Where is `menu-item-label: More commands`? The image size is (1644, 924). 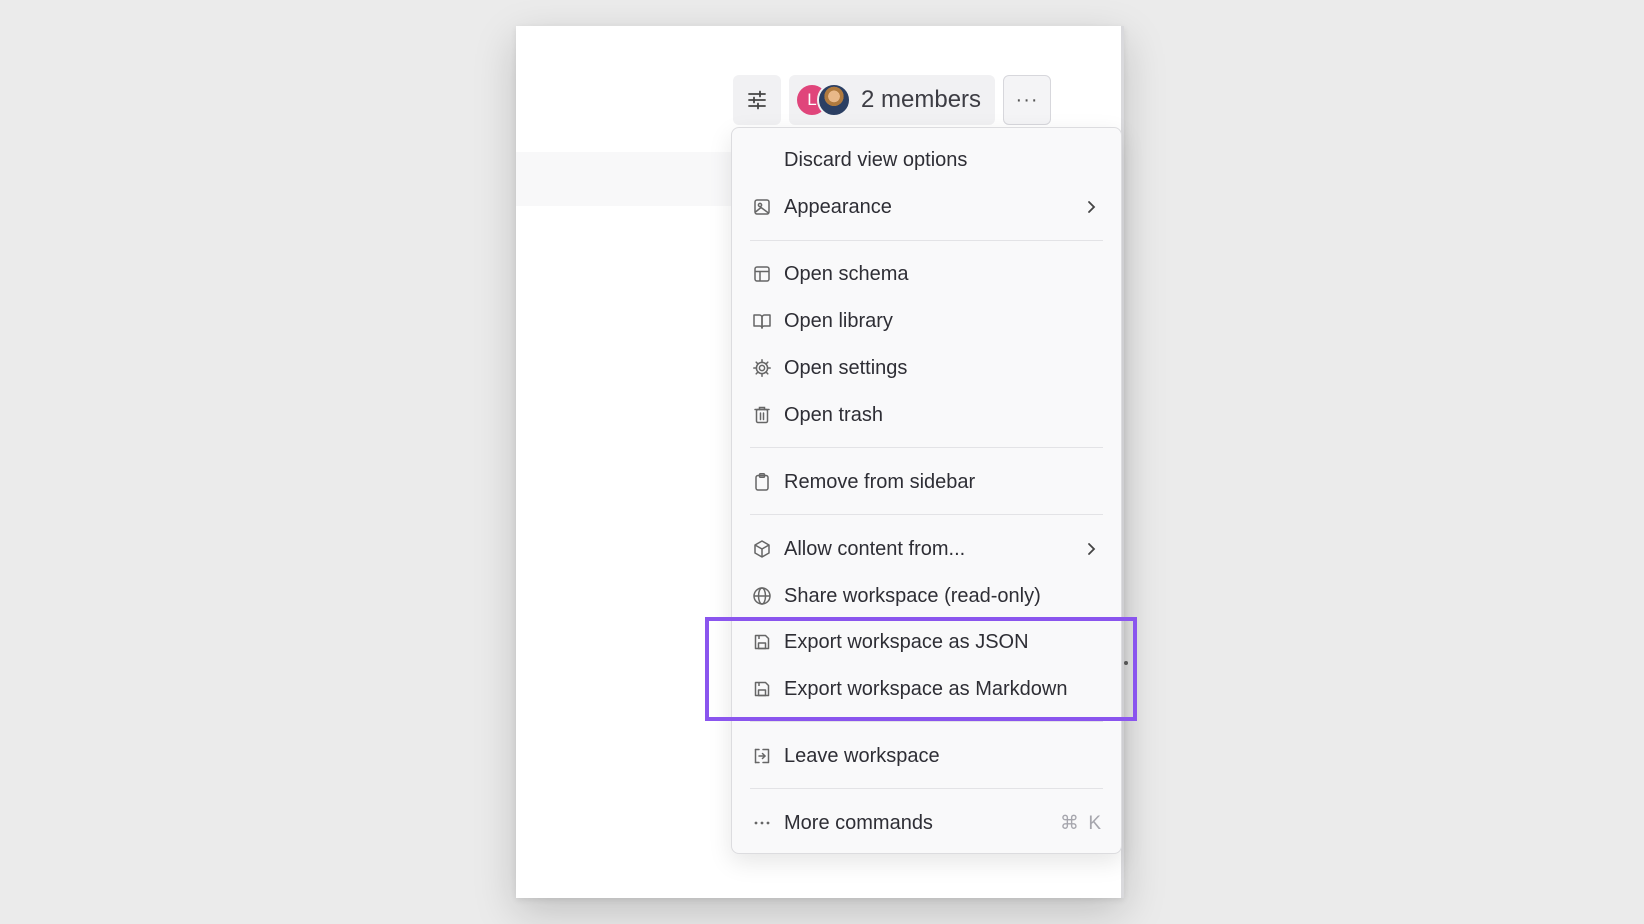 menu-item-label: More commands is located at coordinates (858, 822).